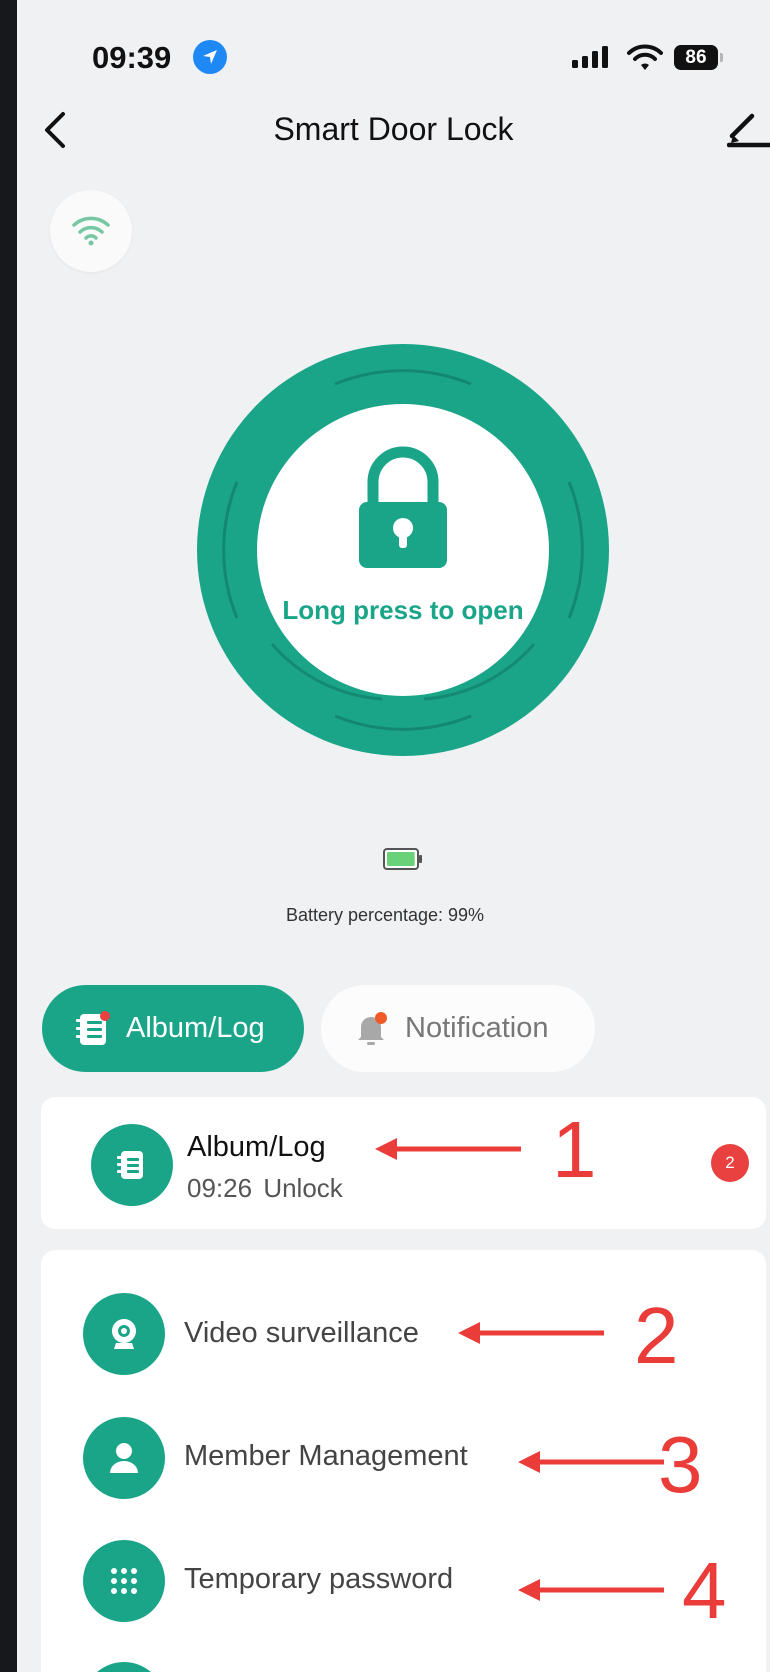 Image resolution: width=770 pixels, height=1672 pixels. Describe the element at coordinates (195, 1028) in the screenshot. I see `tab-album-log-label: Album/Log` at that location.